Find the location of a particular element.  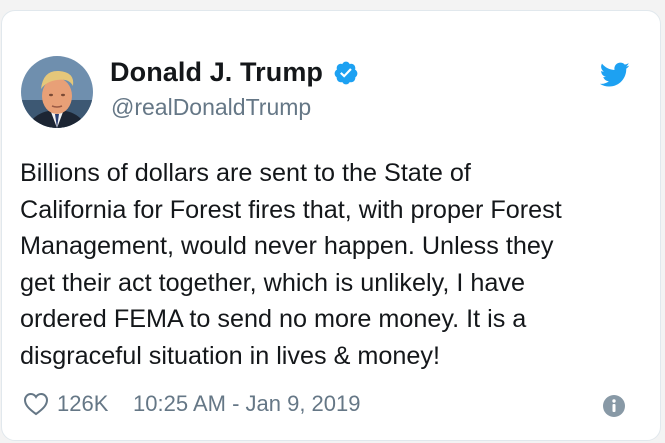

author-name-row: Donald J. Trump is located at coordinates (234, 72).